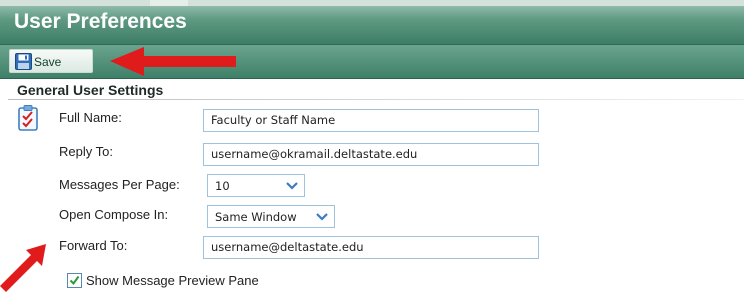 The width and height of the screenshot is (744, 293). I want to click on full-name-label: Full Name:, so click(90, 117).